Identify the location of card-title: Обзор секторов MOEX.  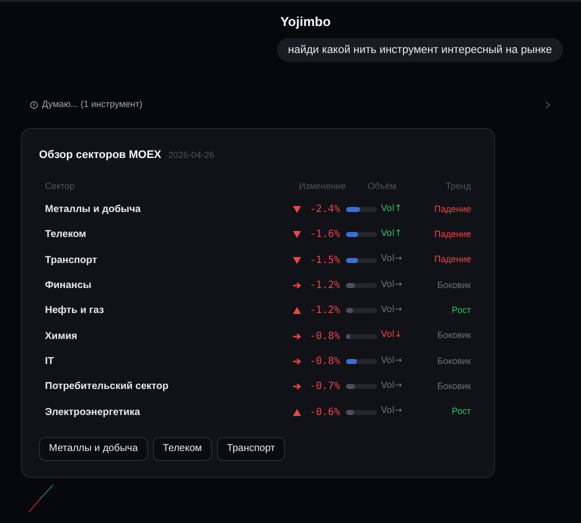
(100, 155).